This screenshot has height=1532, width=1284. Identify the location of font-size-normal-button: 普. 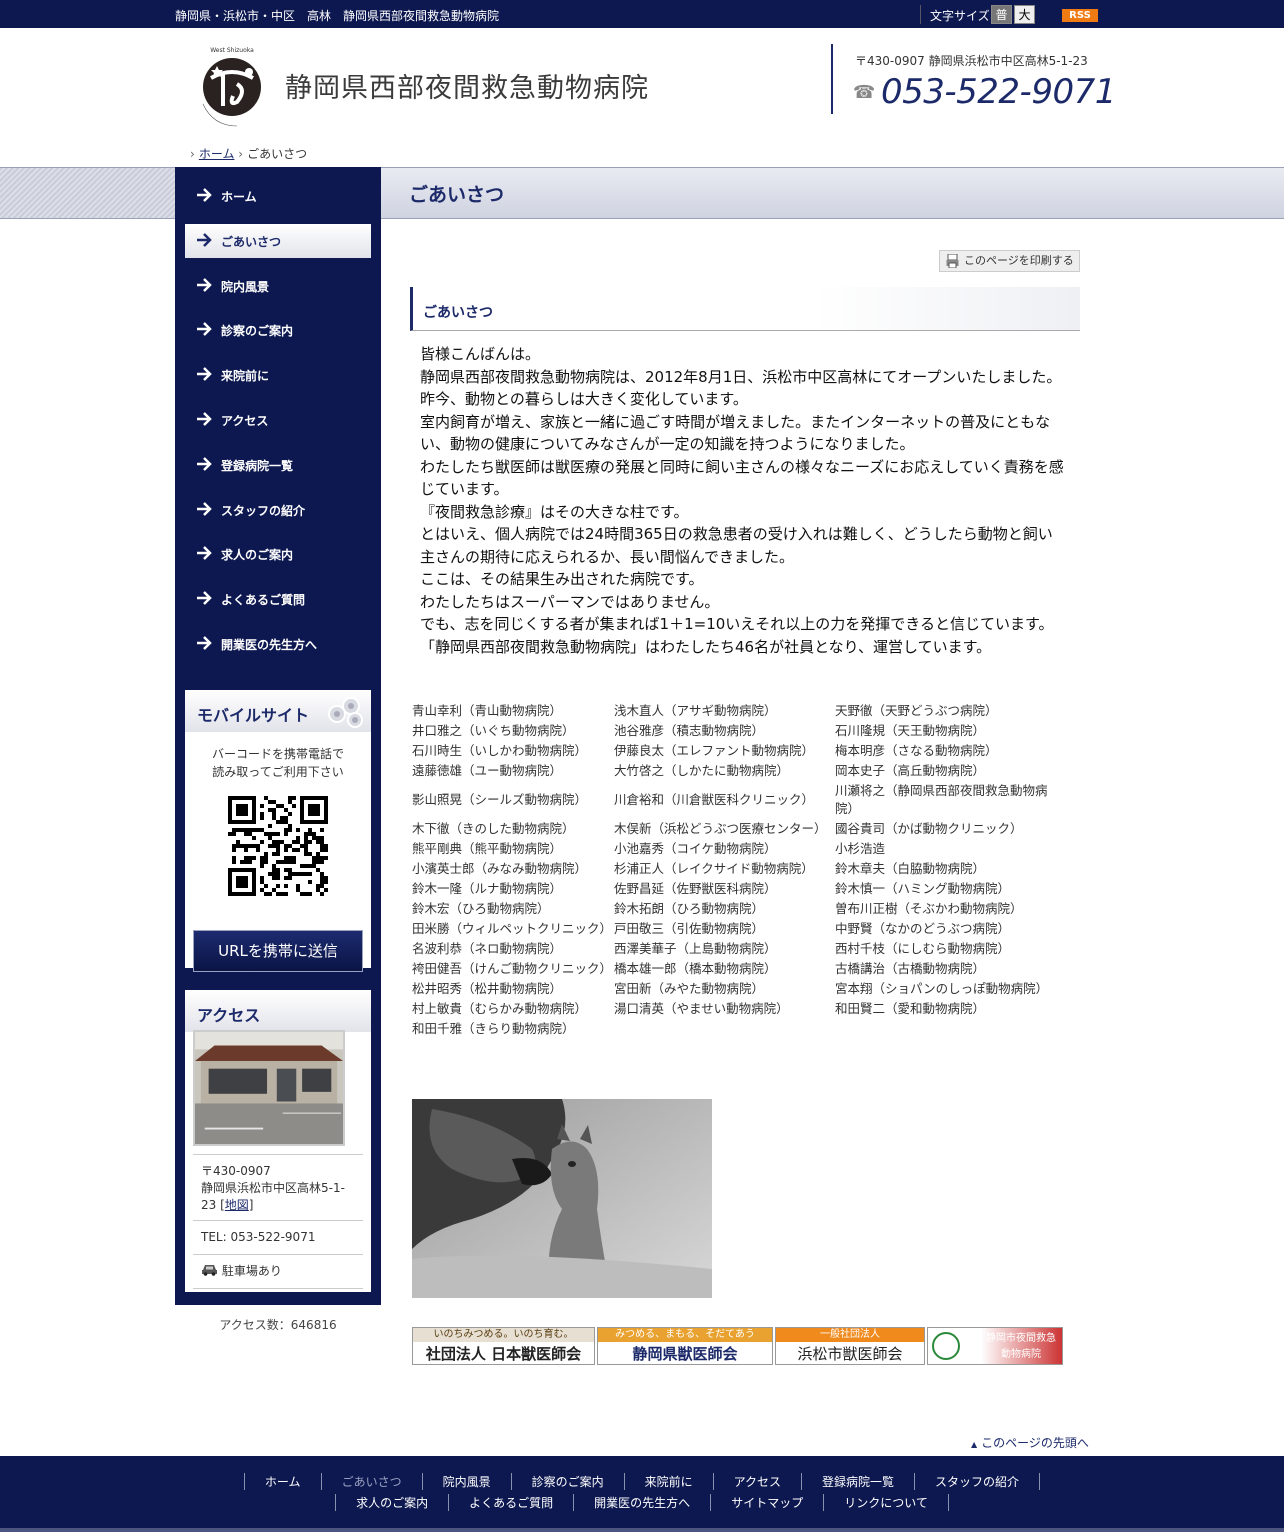
(1001, 14).